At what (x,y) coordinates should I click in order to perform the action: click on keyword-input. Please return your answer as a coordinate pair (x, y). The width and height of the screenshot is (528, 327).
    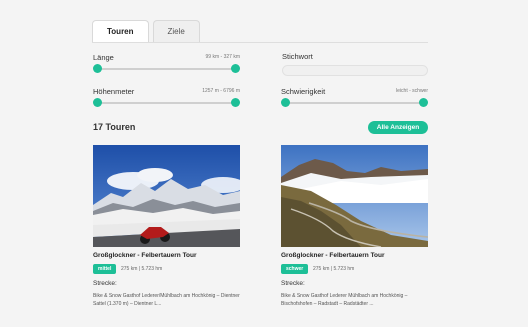
    Looking at the image, I should click on (355, 70).